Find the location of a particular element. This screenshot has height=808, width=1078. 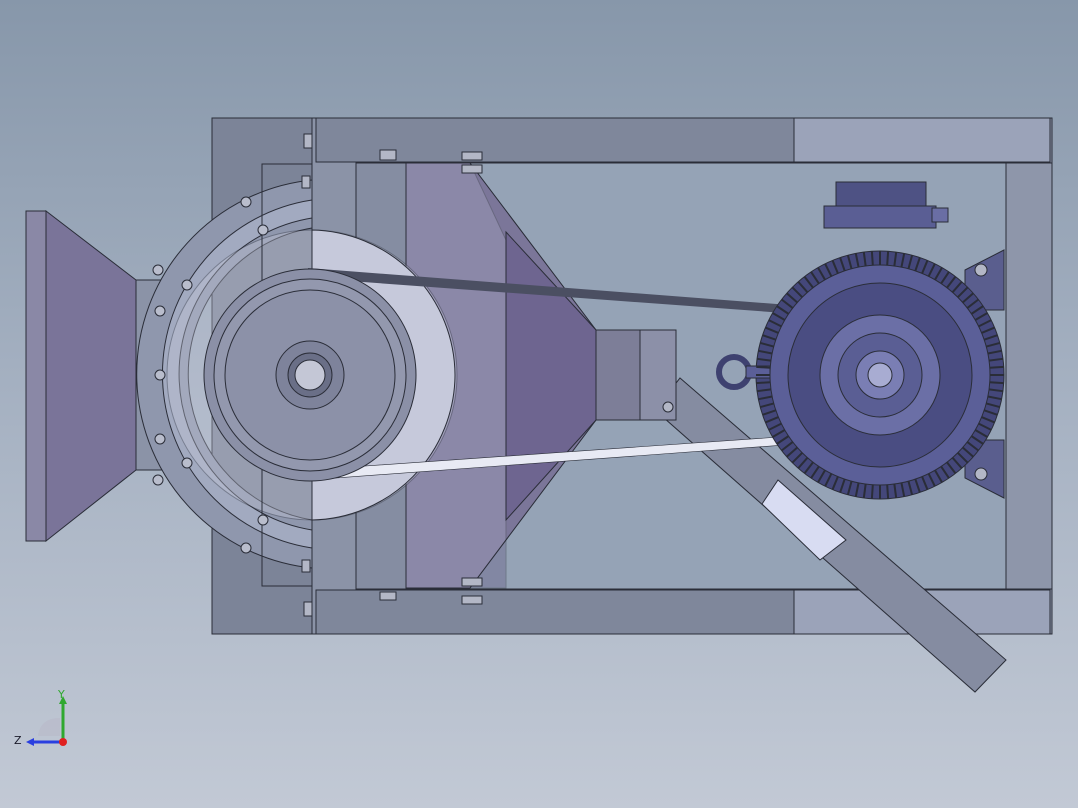

y-axis-label: Y is located at coordinates (61, 694).